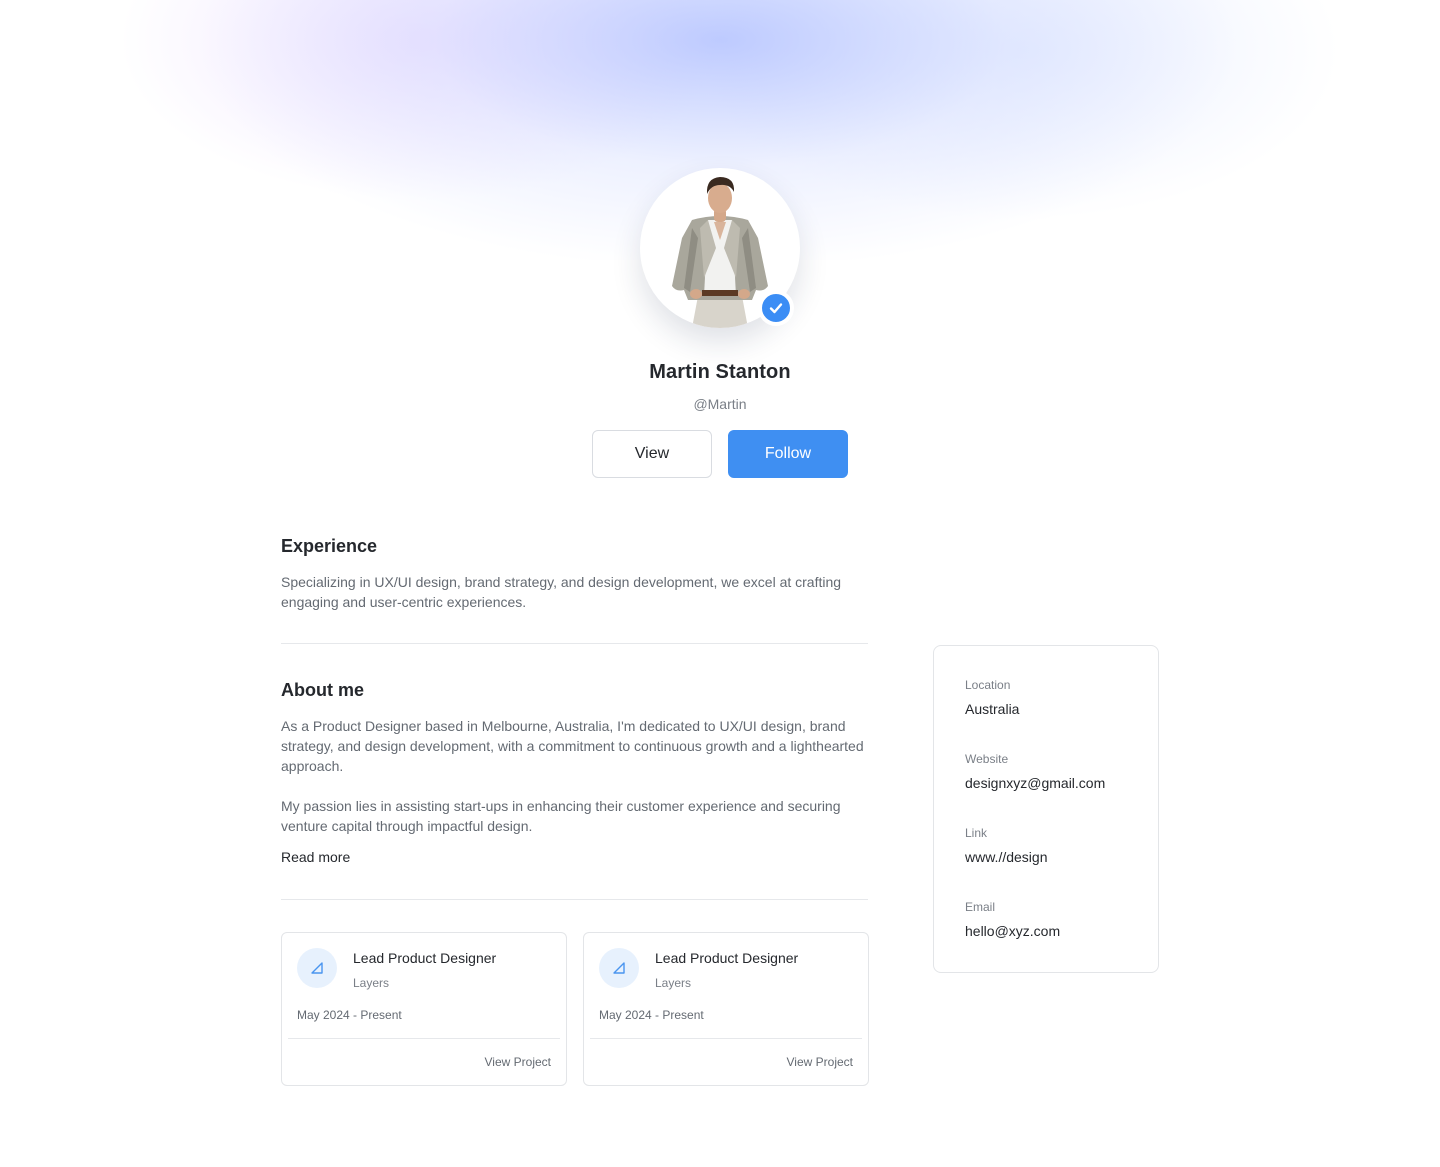  I want to click on about-heading: About me, so click(322, 690).